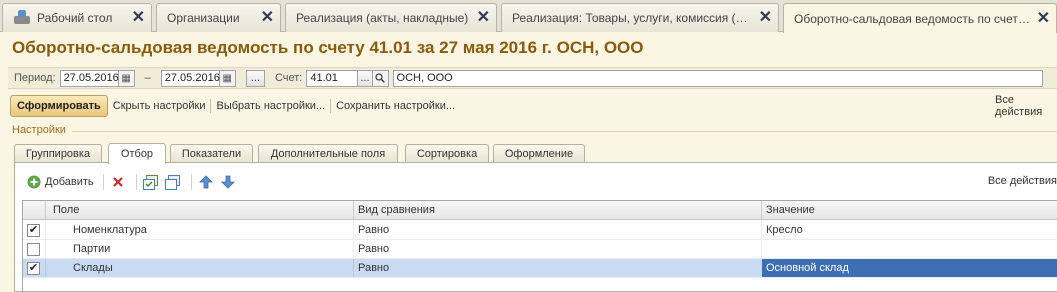  What do you see at coordinates (380, 78) in the screenshot?
I see `search-icon` at bounding box center [380, 78].